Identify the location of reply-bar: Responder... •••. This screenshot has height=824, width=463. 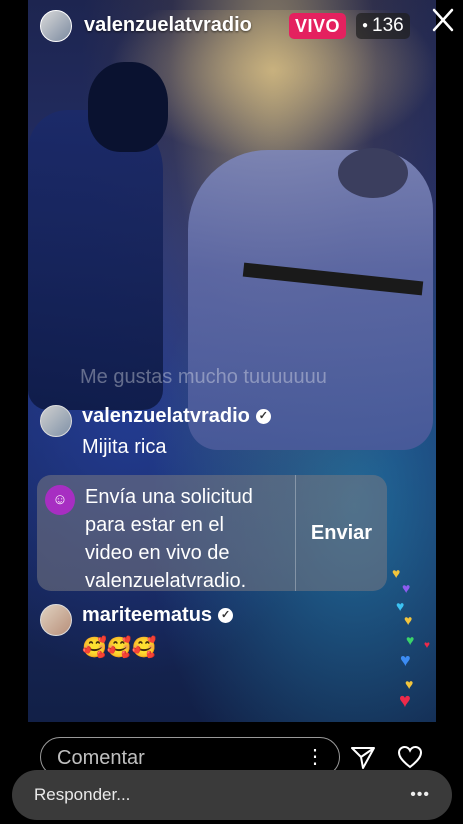
(232, 795).